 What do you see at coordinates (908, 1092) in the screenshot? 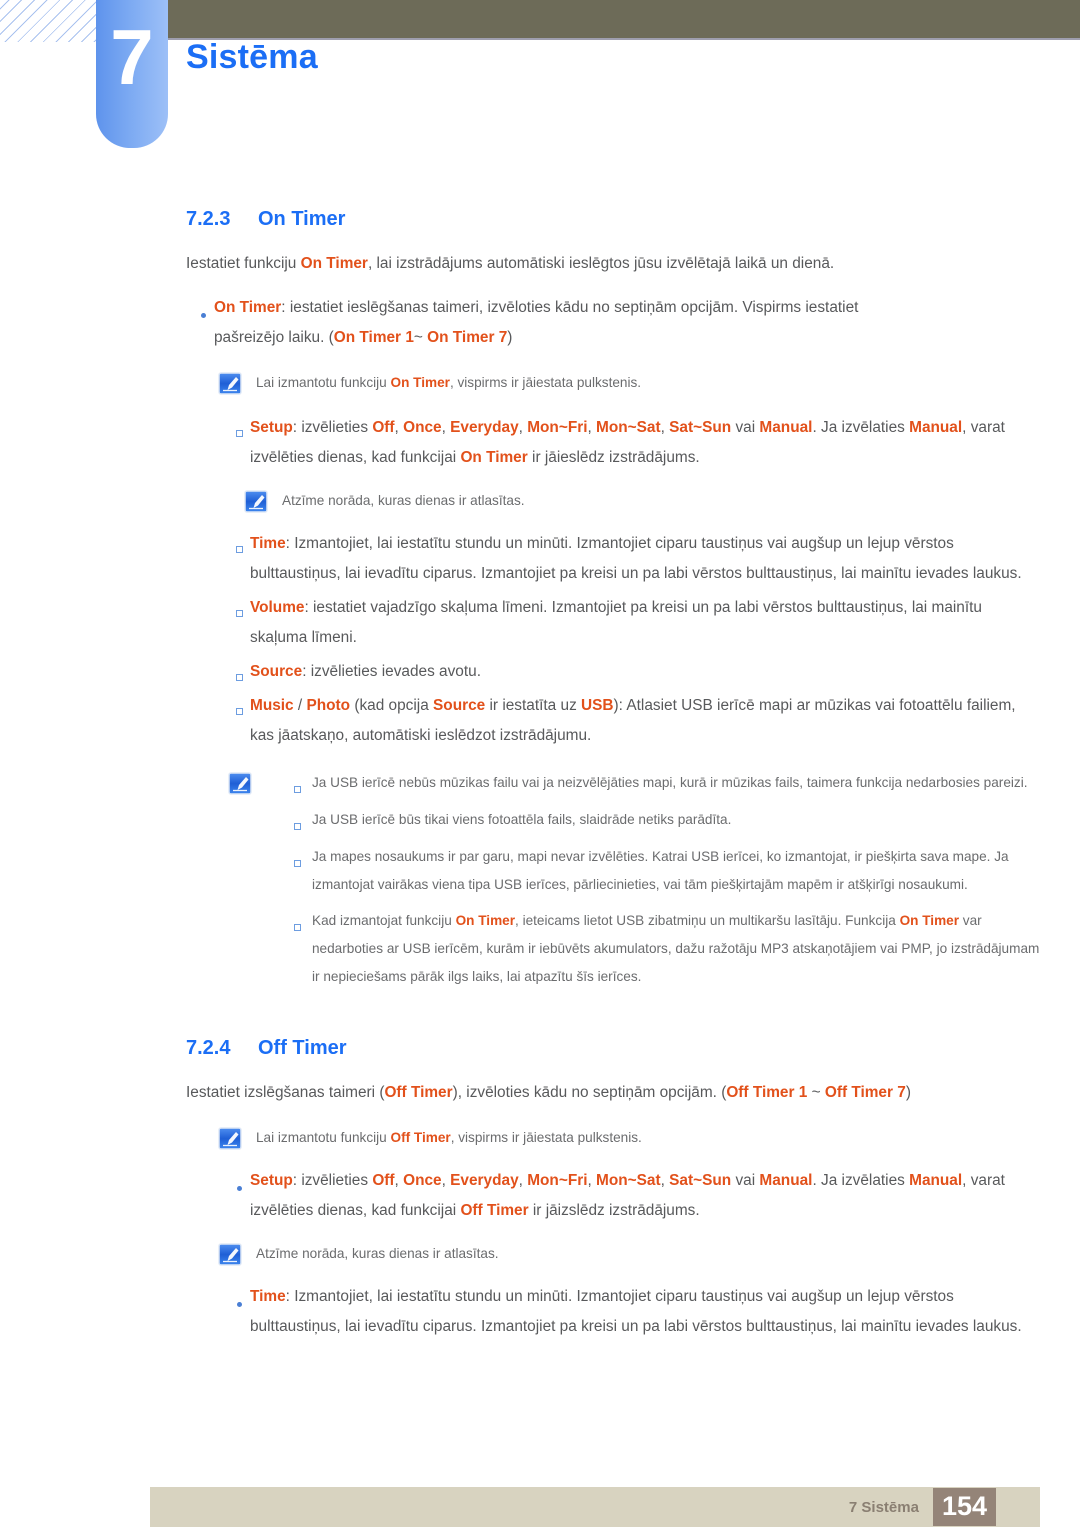
I see `off-intro-post: )` at bounding box center [908, 1092].